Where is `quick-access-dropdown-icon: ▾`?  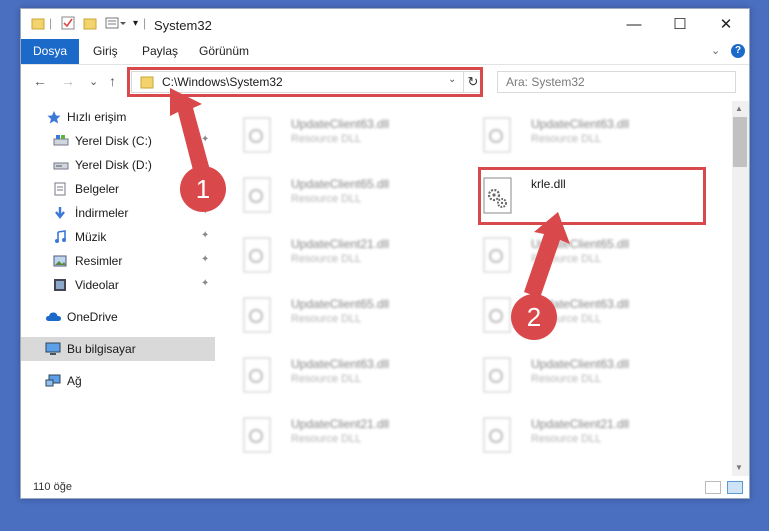 quick-access-dropdown-icon: ▾ is located at coordinates (135, 23).